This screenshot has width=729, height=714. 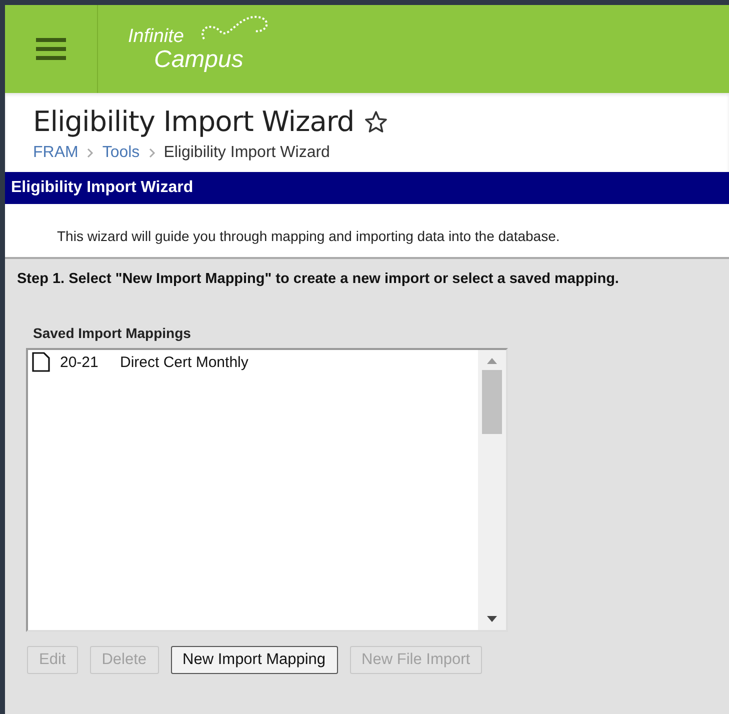 What do you see at coordinates (367, 231) in the screenshot?
I see `intro-text: This wizard will guide you through mapping and importing data into the database.` at bounding box center [367, 231].